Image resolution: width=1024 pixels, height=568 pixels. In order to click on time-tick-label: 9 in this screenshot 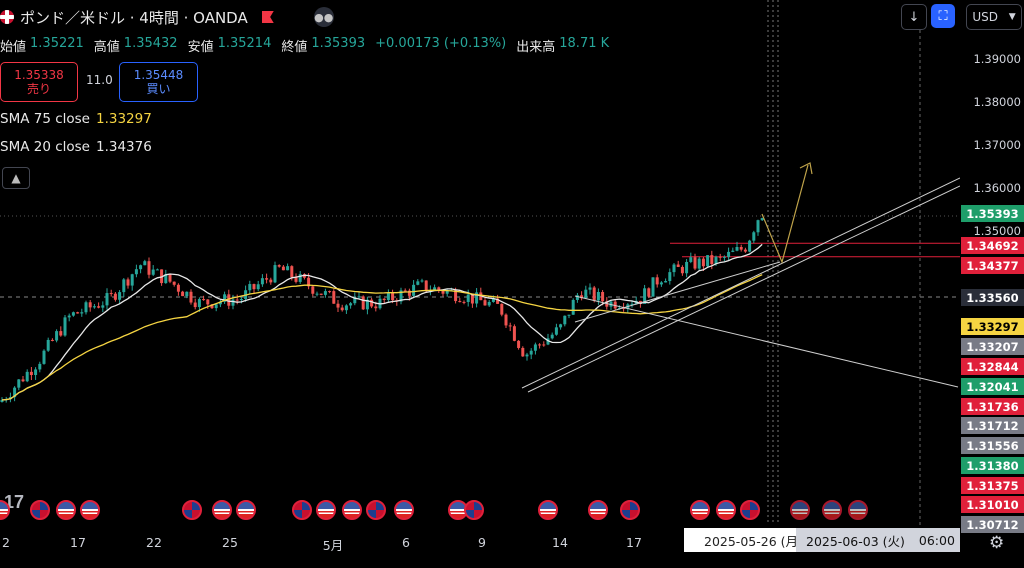, I will do `click(482, 542)`.